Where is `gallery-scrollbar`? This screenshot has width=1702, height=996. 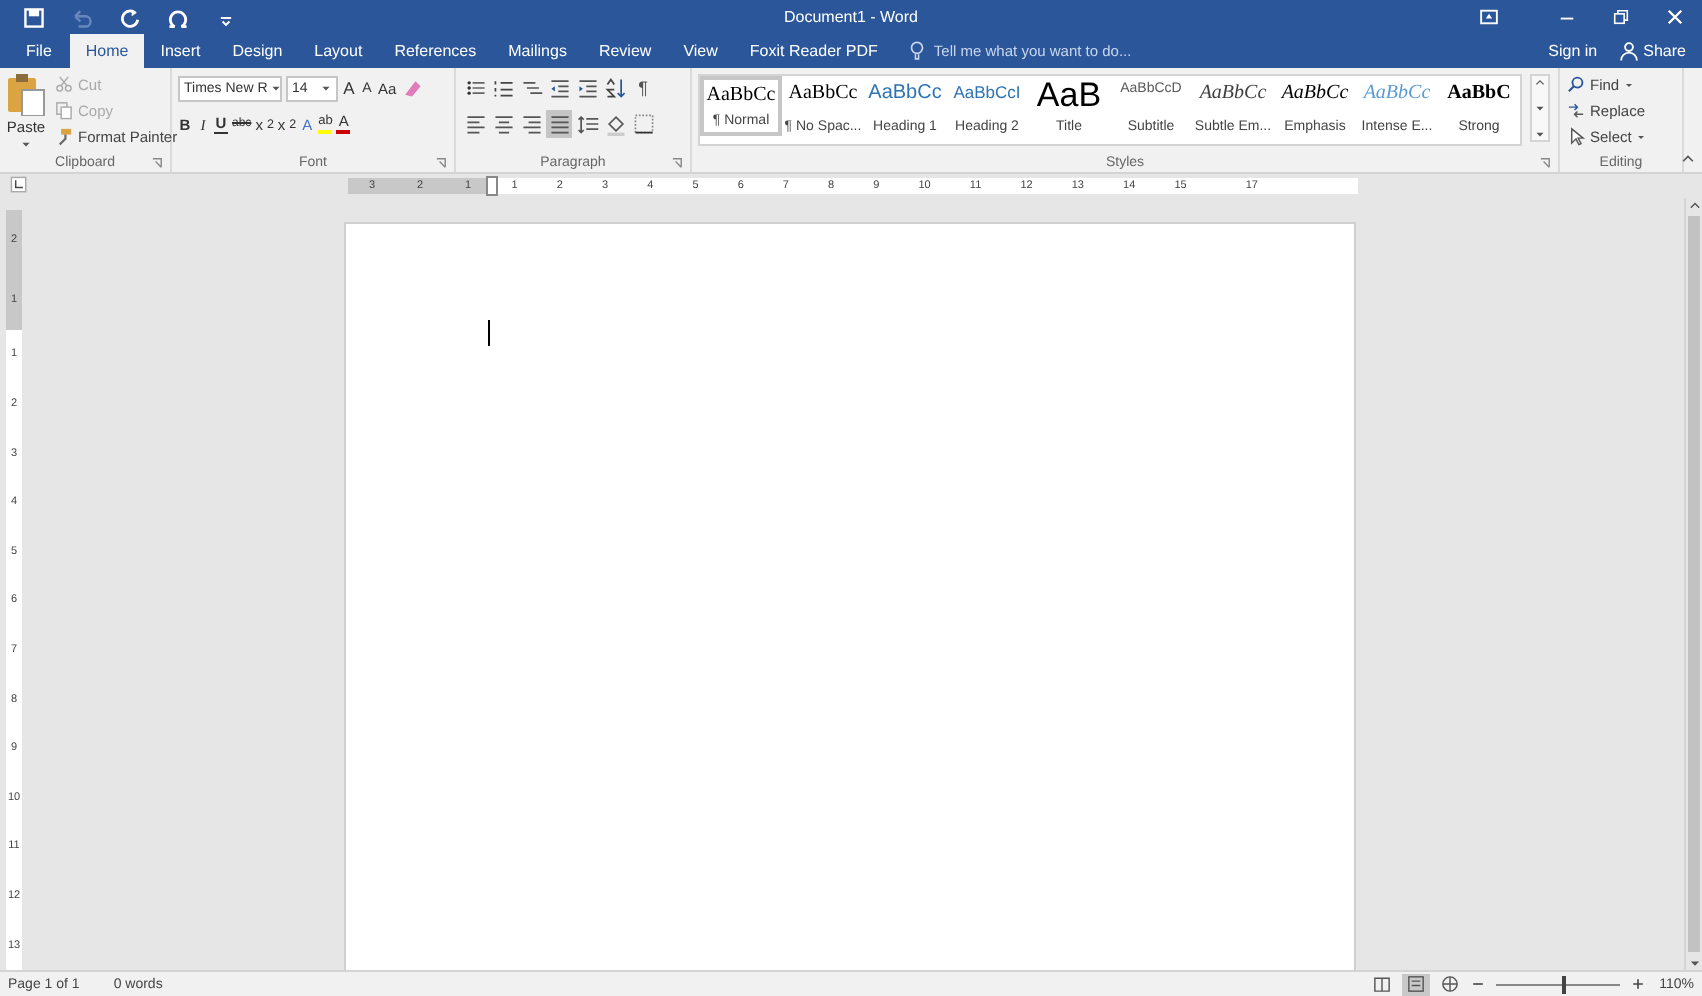
gallery-scrollbar is located at coordinates (1540, 108).